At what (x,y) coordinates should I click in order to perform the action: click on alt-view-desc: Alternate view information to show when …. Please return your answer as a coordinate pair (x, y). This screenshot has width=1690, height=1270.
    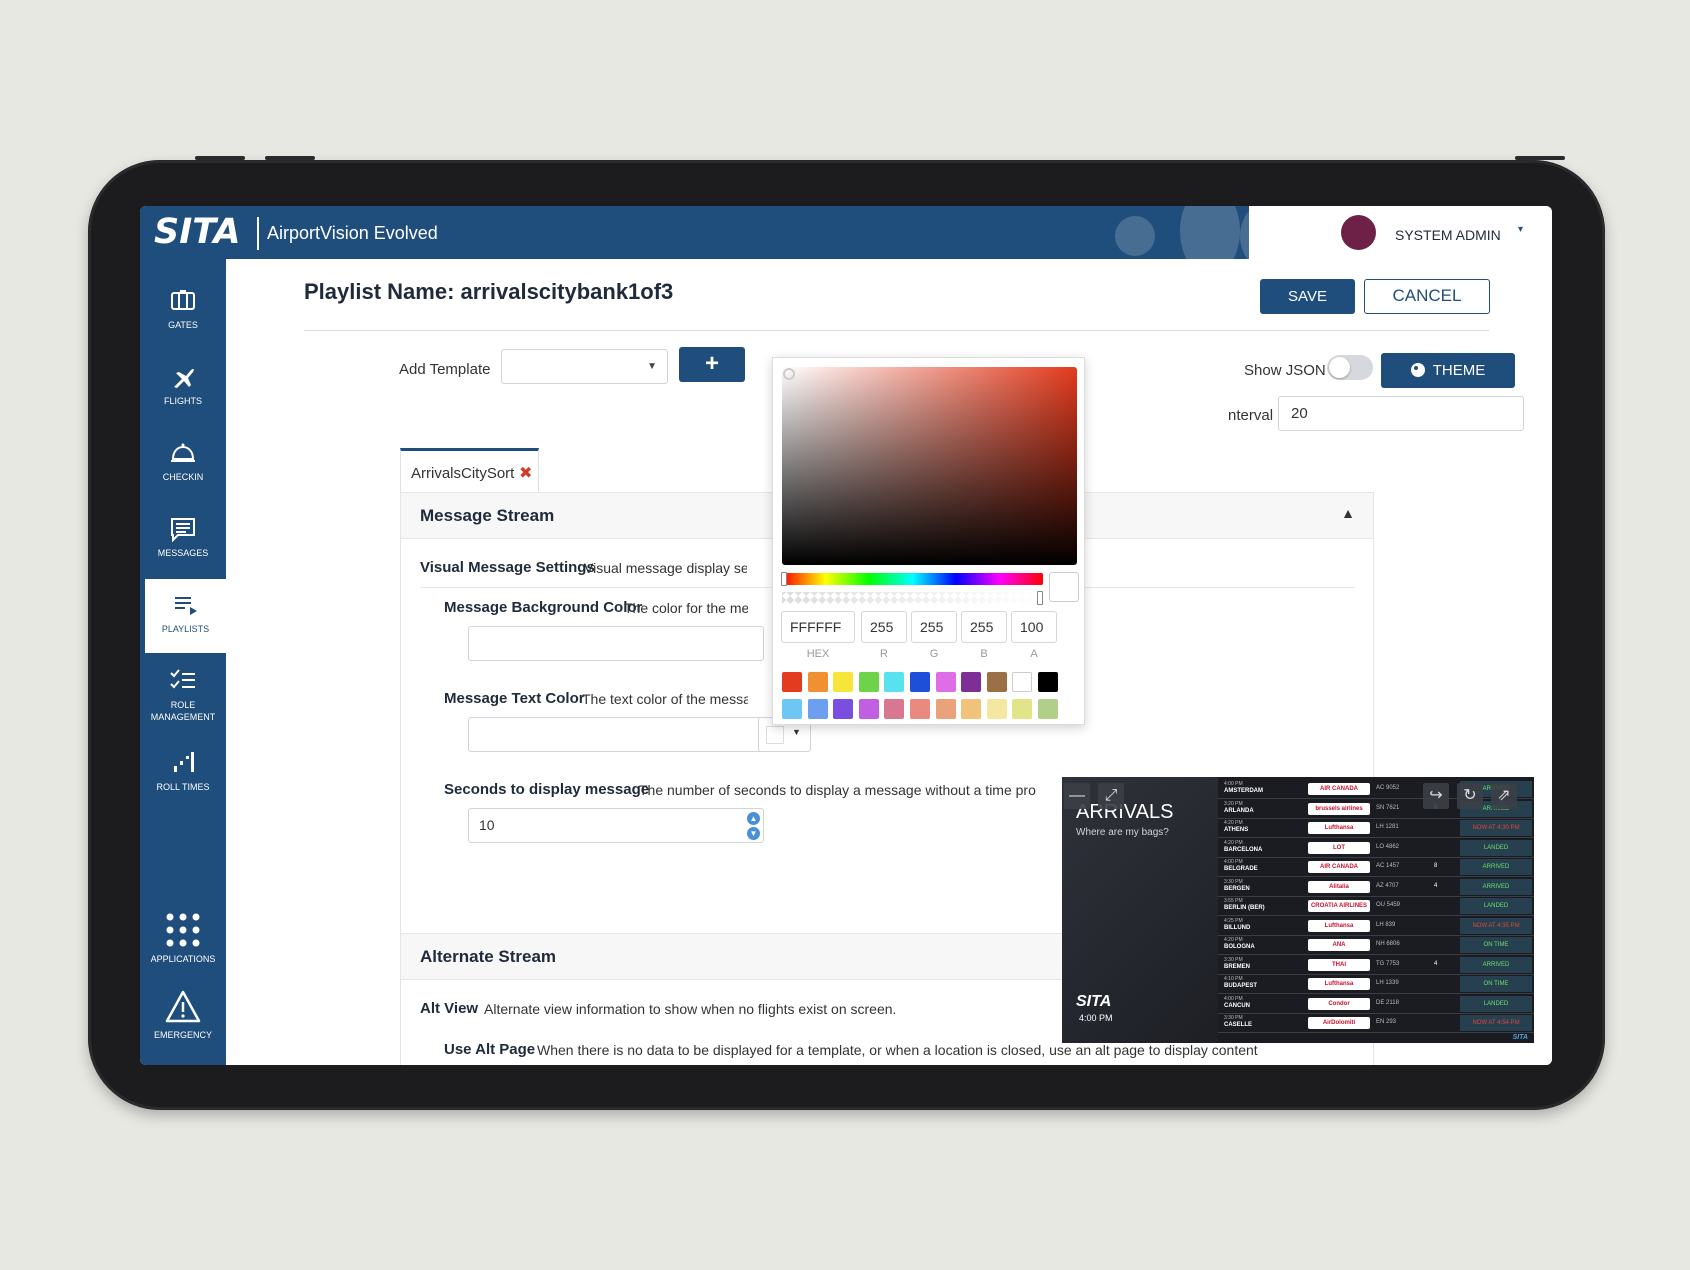
    Looking at the image, I should click on (690, 1009).